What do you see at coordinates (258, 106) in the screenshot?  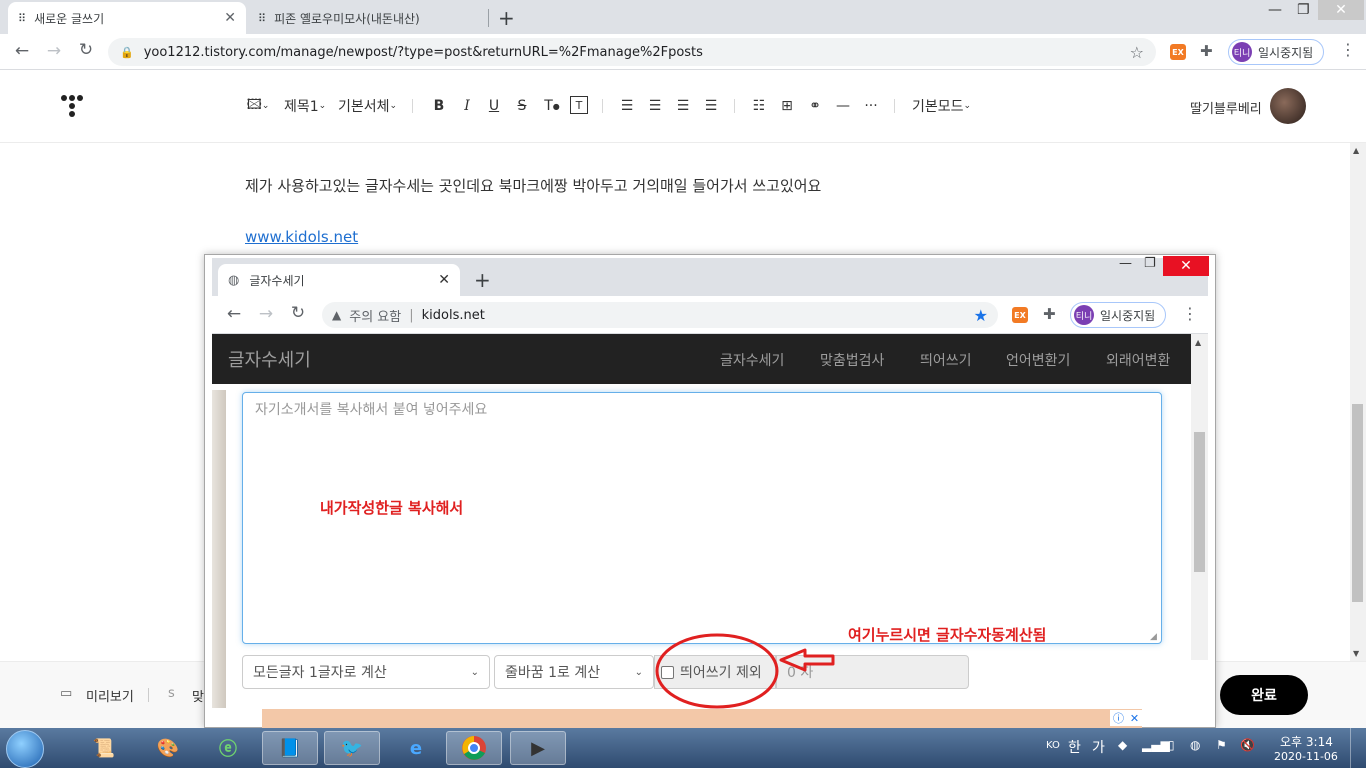 I see `image-insert-icon: 🖾 ⌄` at bounding box center [258, 106].